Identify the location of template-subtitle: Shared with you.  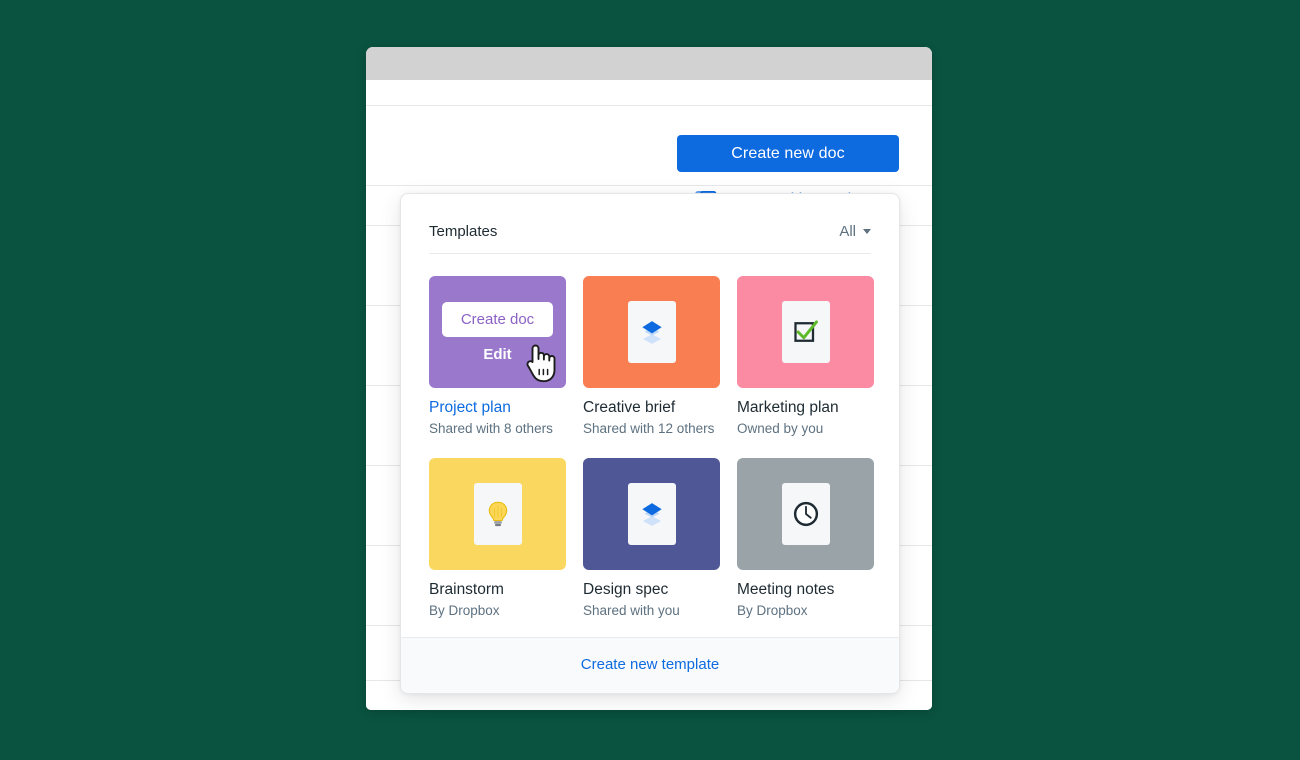
(631, 611).